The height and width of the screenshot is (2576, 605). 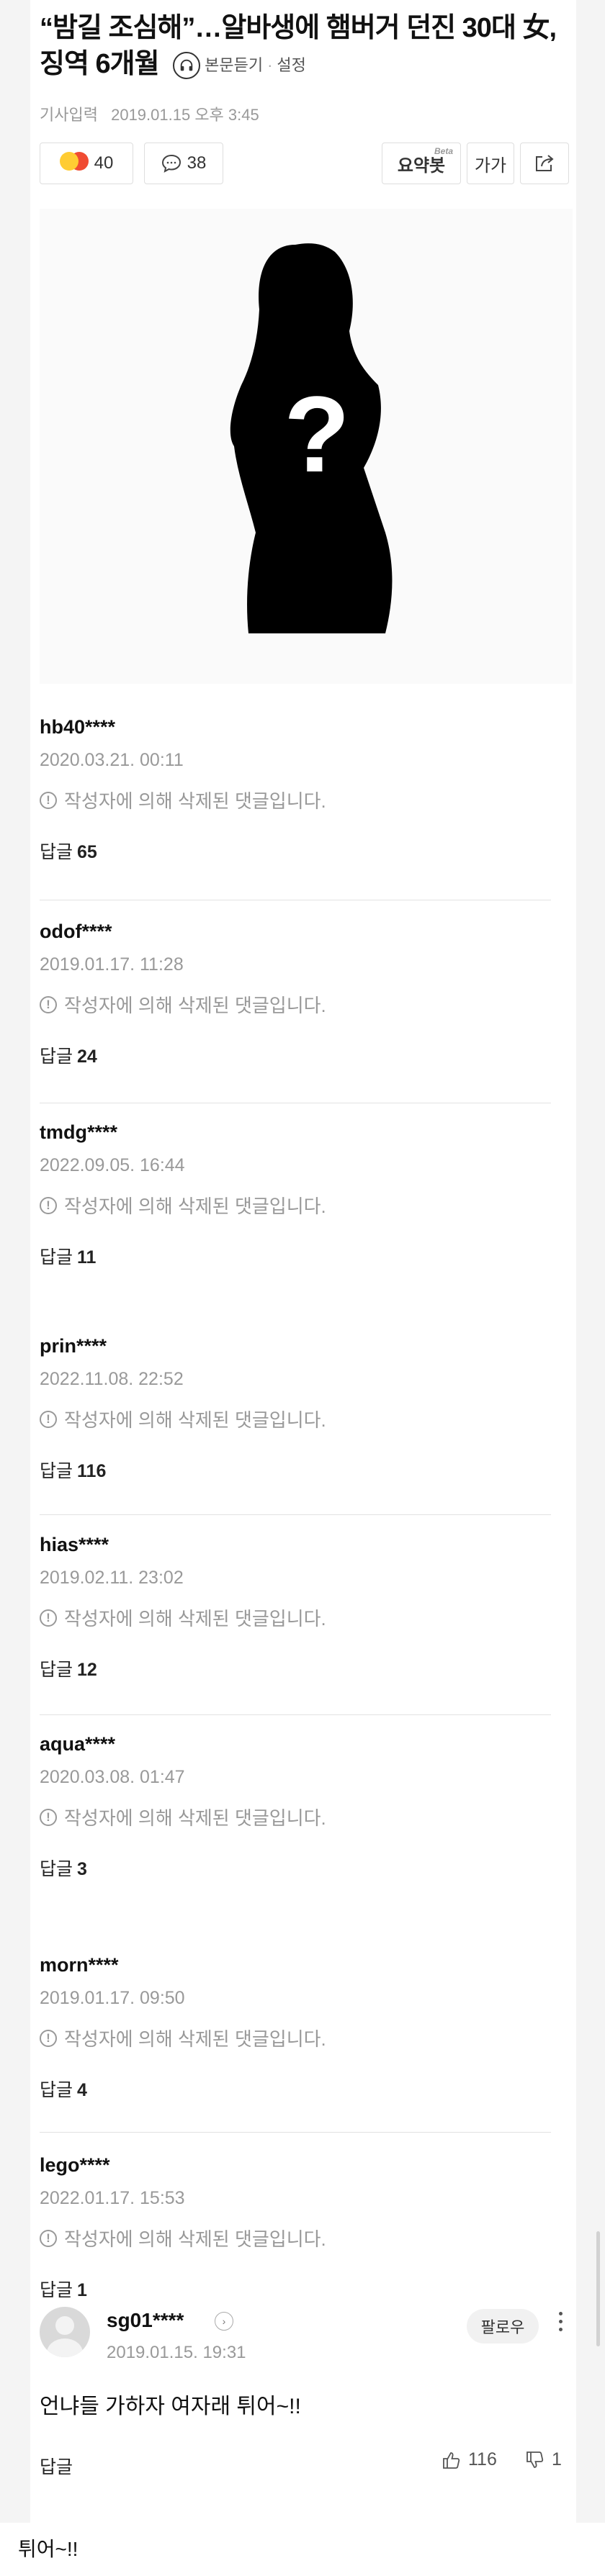 I want to click on reaction-count: 40, so click(x=104, y=163).